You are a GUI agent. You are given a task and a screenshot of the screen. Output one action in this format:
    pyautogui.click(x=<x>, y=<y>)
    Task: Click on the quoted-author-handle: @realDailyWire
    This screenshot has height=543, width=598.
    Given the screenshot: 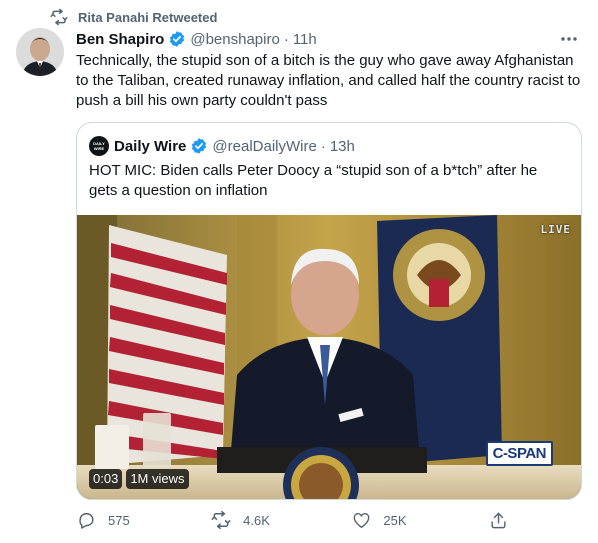 What is the action you would take?
    pyautogui.click(x=264, y=146)
    